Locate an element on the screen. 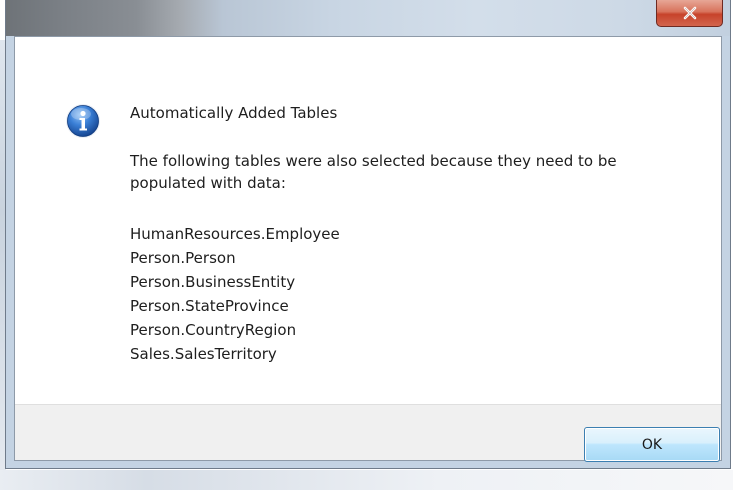 The width and height of the screenshot is (733, 490). background-window-bottom is located at coordinates (366, 480).